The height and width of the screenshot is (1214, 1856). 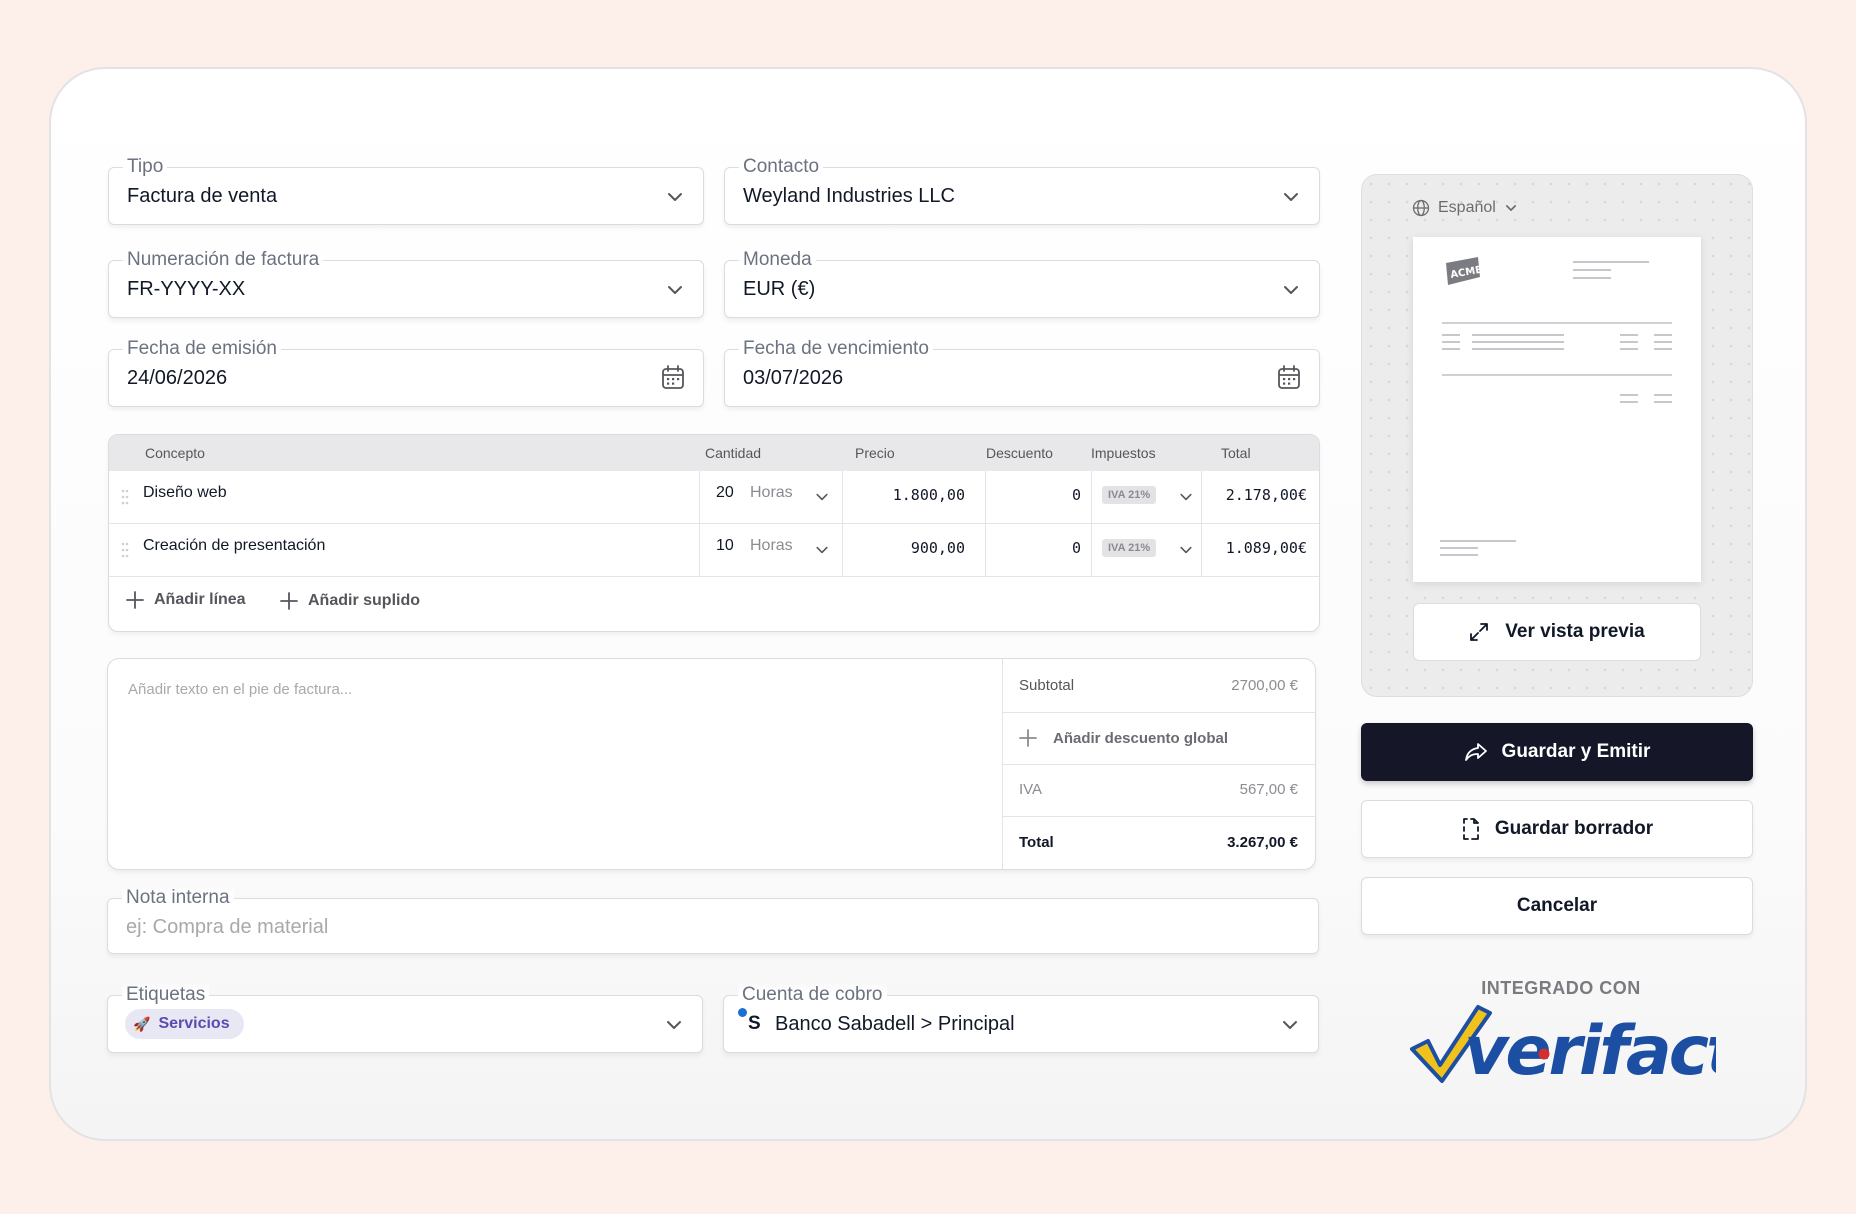 I want to click on verifactu-wordmark: verifactu, so click(x=1590, y=1050).